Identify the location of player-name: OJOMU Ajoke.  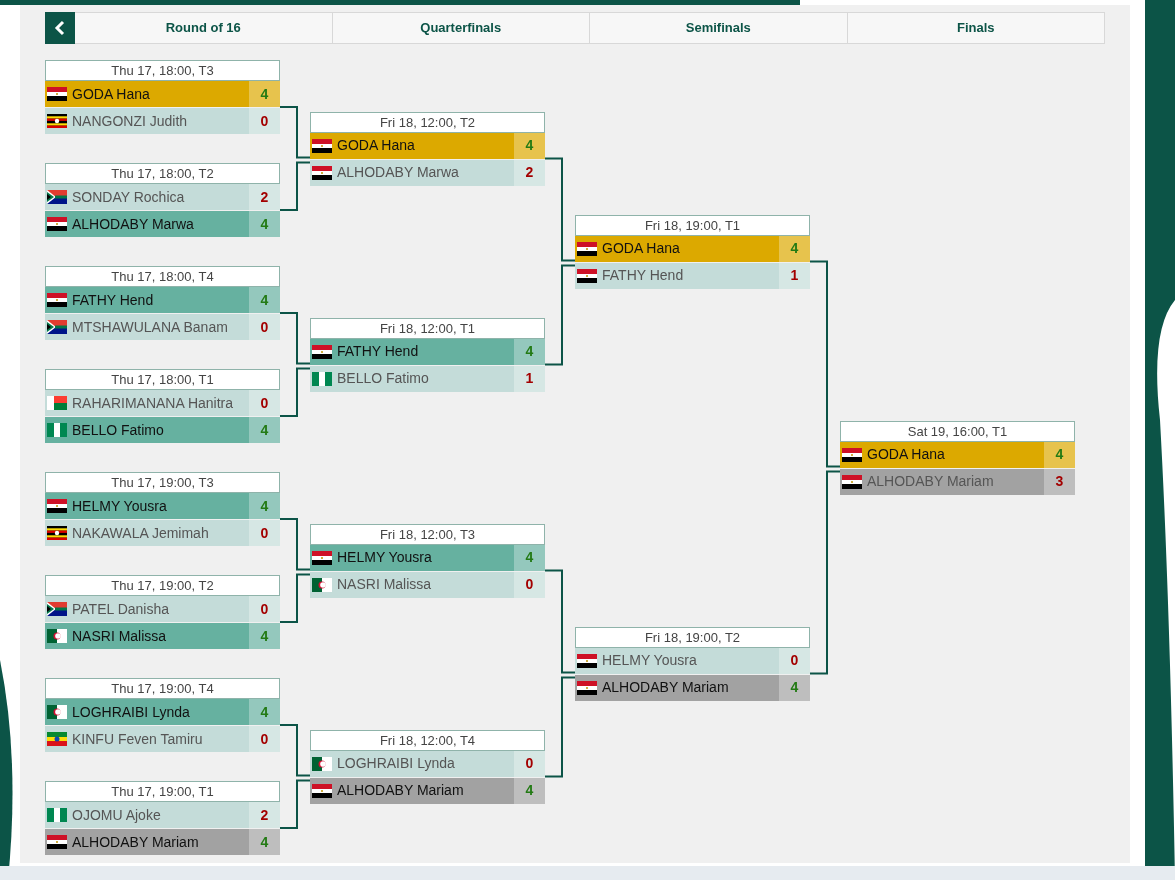
(116, 815).